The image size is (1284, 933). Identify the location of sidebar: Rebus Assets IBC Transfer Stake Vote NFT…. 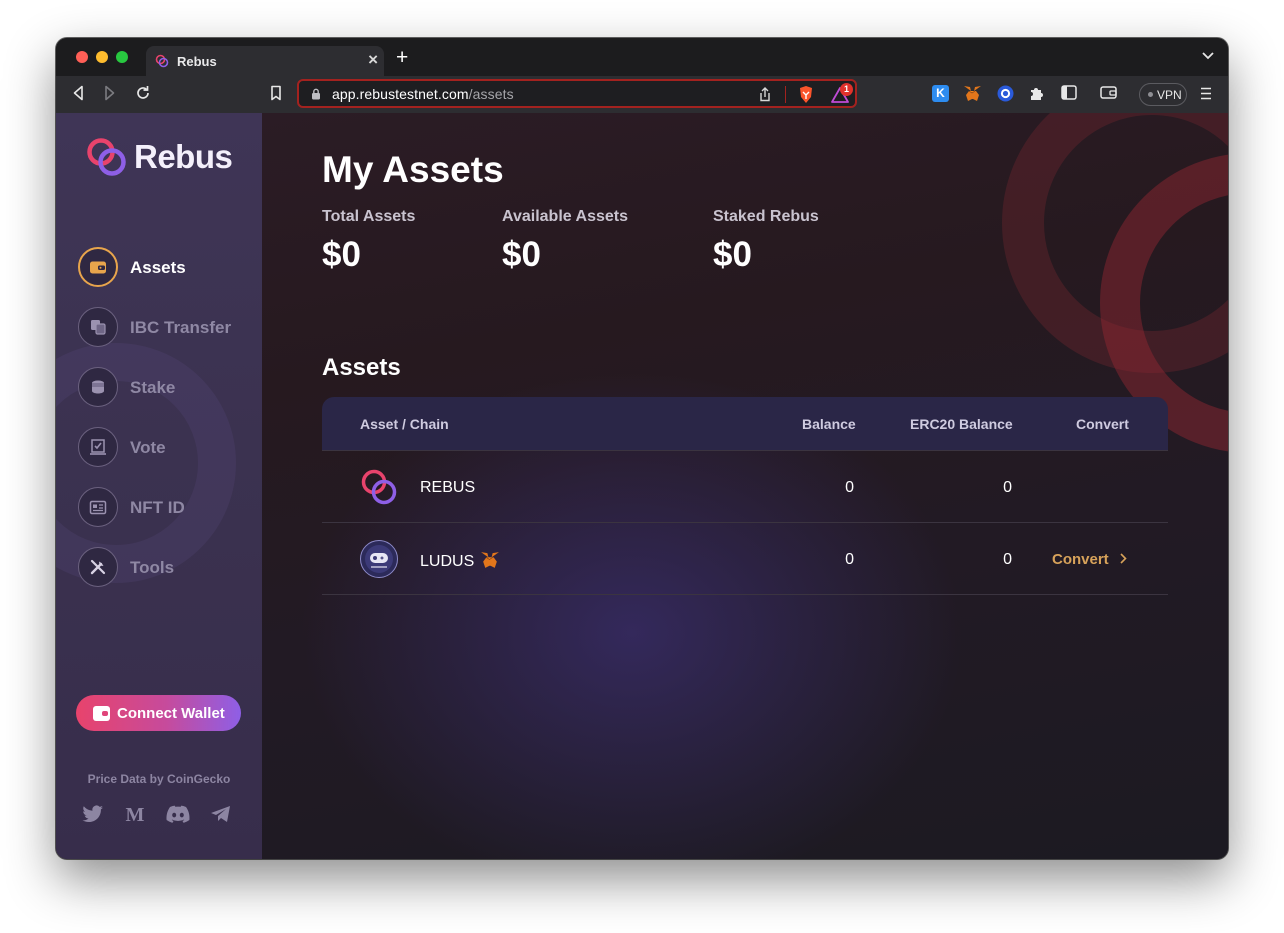
(159, 486).